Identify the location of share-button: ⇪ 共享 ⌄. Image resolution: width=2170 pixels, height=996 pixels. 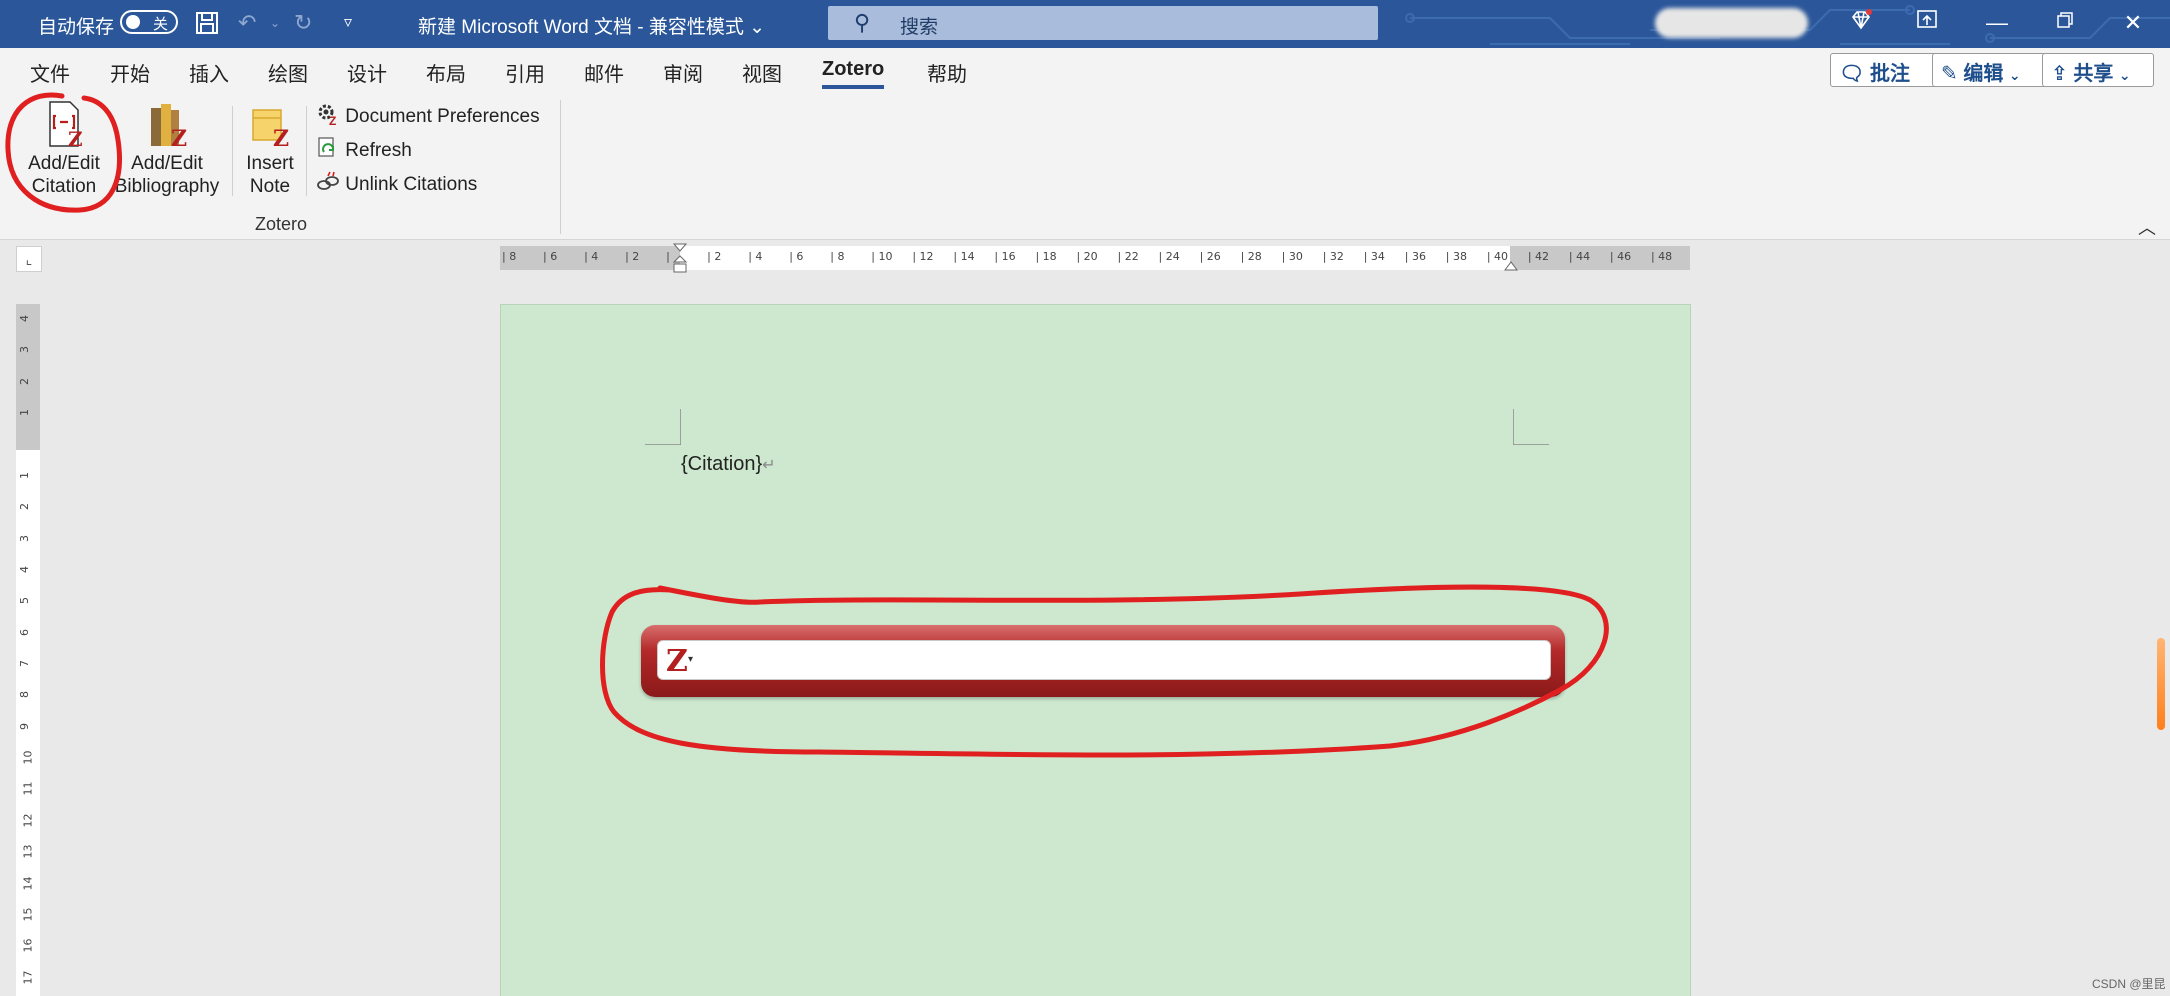
(2098, 70).